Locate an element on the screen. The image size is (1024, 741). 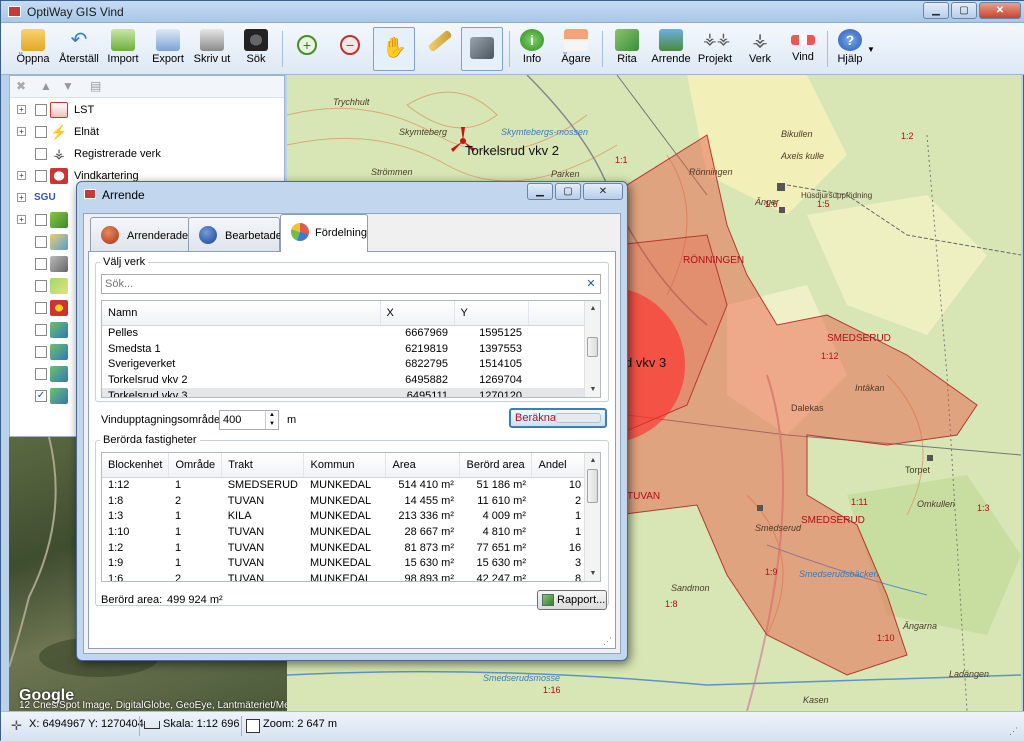
properties-table-scrollbar: ▲ ▼ is located at coordinates (592, 517).